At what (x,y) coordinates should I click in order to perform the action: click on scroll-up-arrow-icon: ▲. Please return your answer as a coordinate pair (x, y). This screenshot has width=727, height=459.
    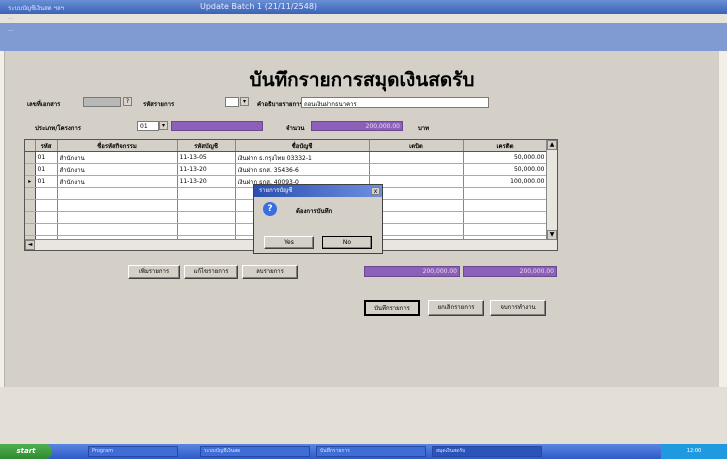
    Looking at the image, I should click on (552, 145).